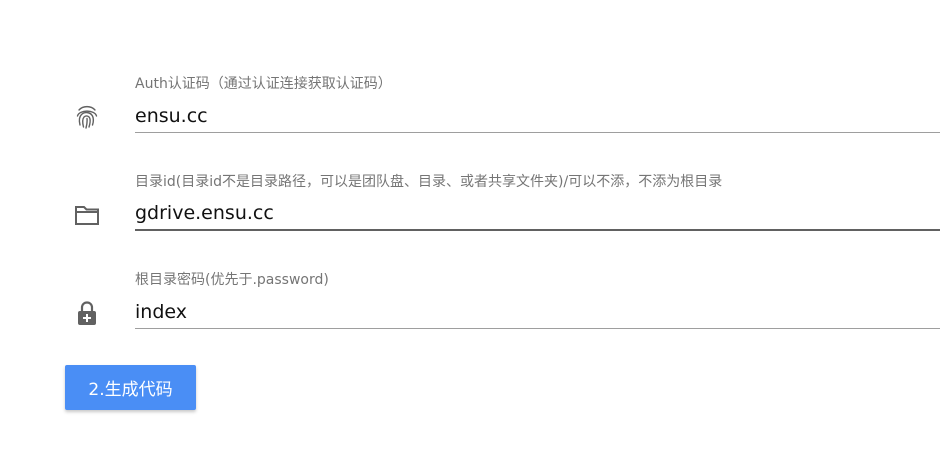 The height and width of the screenshot is (468, 940). Describe the element at coordinates (537, 312) in the screenshot. I see `root-password-input` at that location.